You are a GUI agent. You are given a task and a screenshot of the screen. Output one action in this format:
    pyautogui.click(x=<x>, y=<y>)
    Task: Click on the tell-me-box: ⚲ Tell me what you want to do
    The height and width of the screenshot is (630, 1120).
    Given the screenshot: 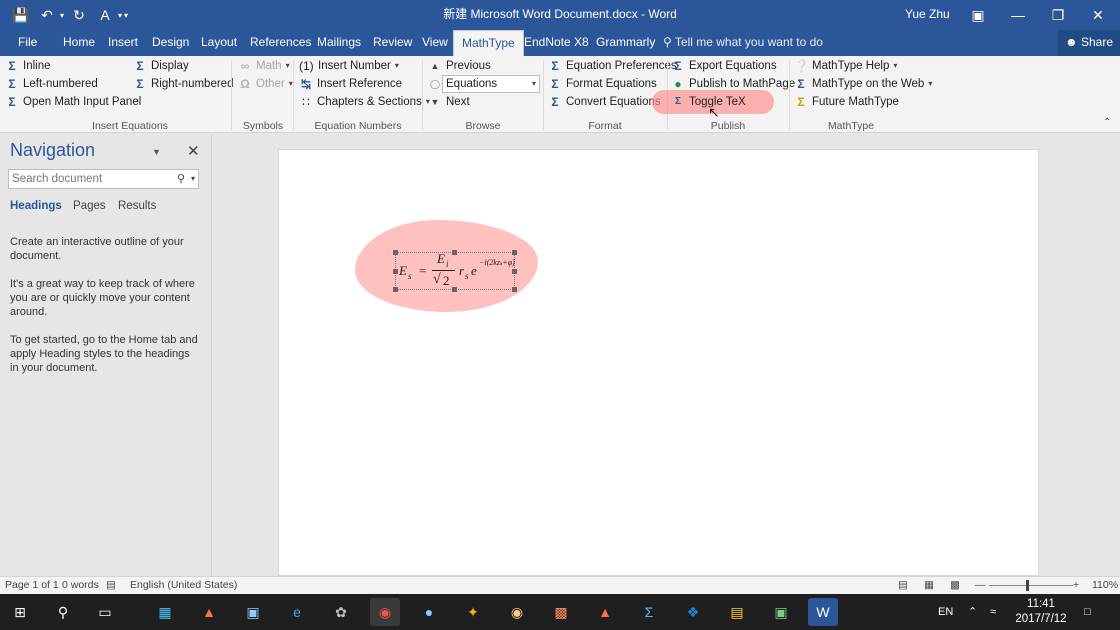 What is the action you would take?
    pyautogui.click(x=743, y=43)
    